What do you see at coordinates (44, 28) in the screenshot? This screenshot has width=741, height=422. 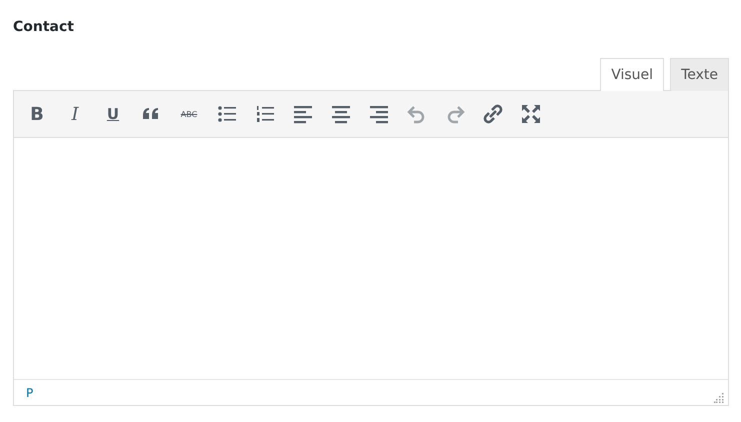 I see `field-label: Contact` at bounding box center [44, 28].